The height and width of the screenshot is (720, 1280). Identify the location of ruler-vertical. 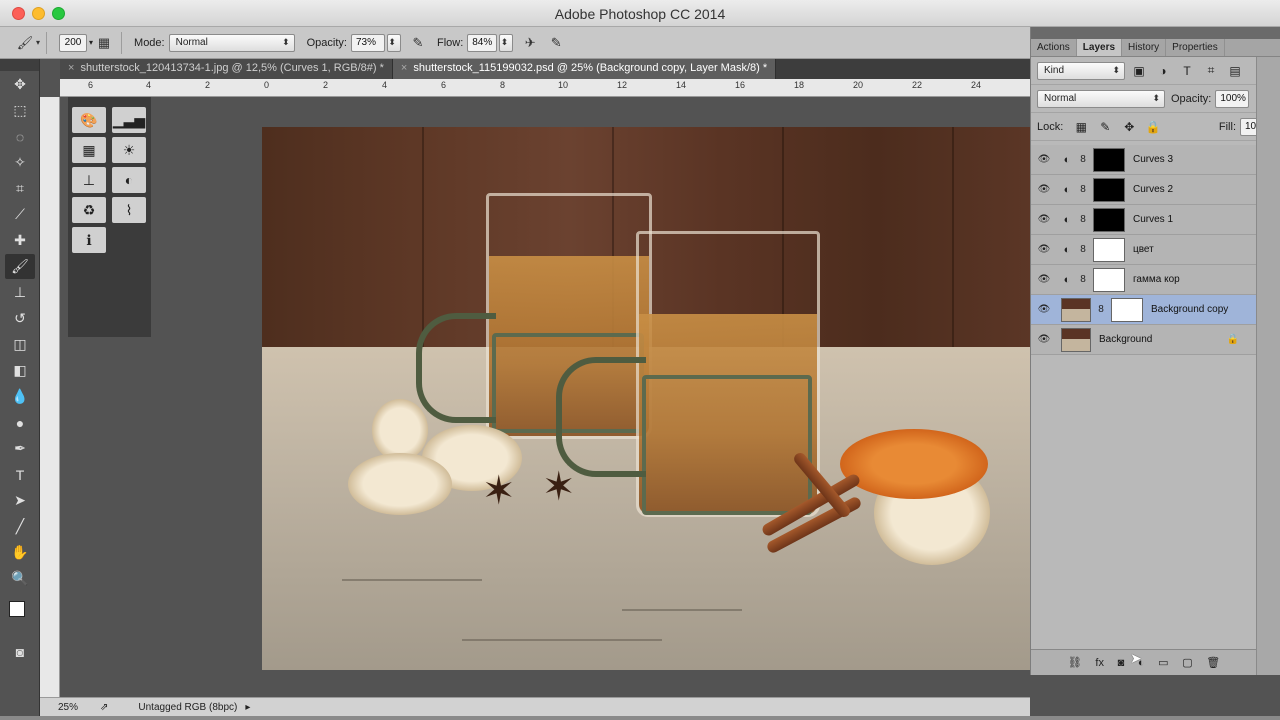
(50, 397).